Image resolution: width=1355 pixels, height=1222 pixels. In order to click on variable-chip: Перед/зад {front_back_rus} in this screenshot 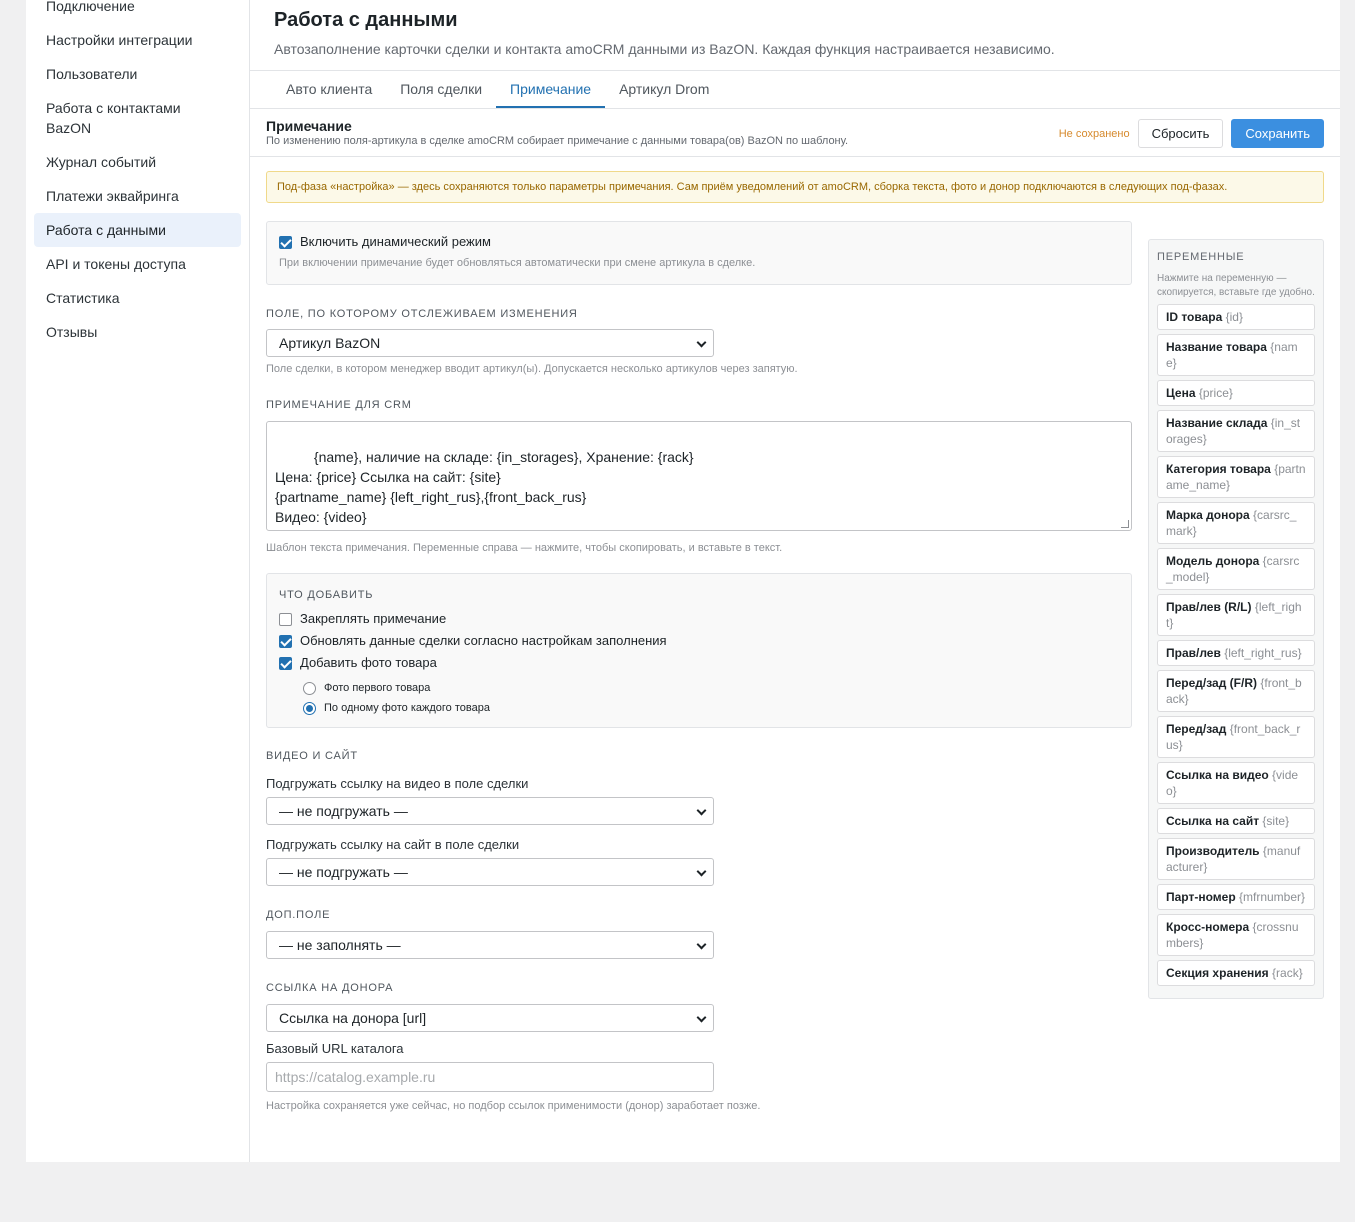, I will do `click(1236, 737)`.